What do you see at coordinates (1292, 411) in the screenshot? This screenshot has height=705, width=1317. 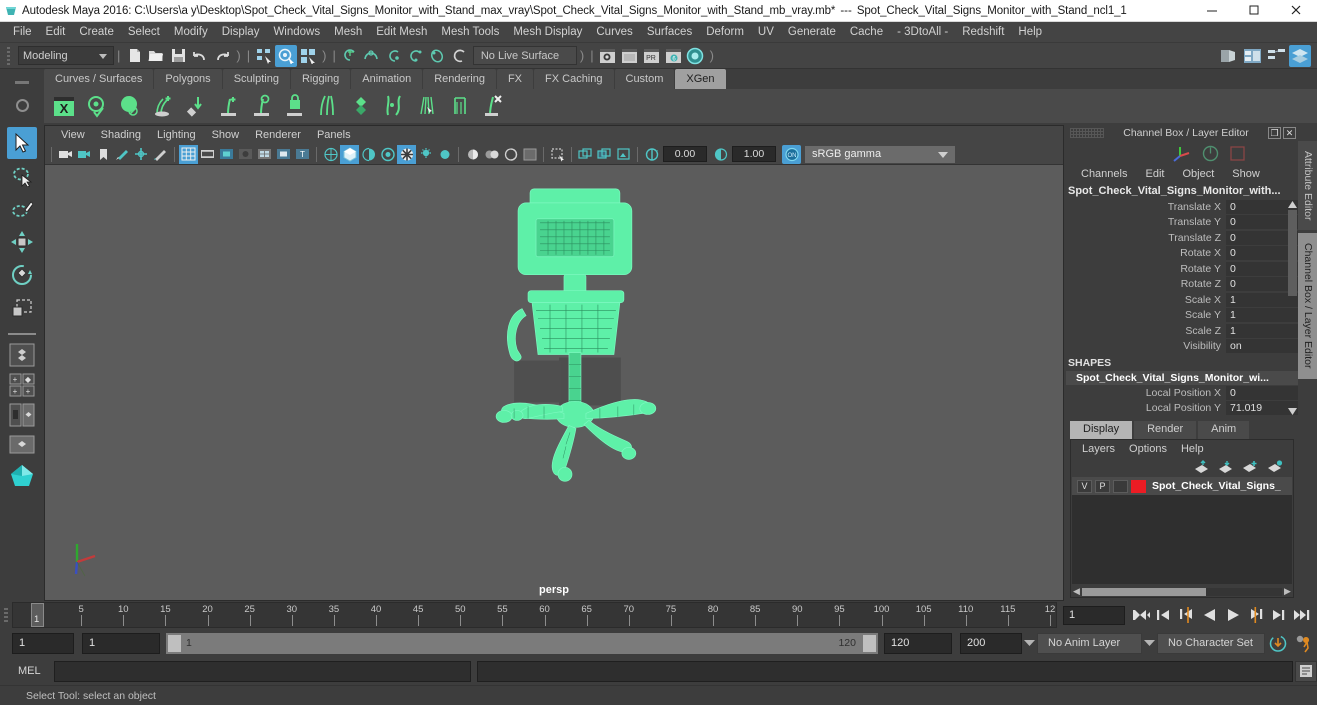 I see `scroll-down-icon` at bounding box center [1292, 411].